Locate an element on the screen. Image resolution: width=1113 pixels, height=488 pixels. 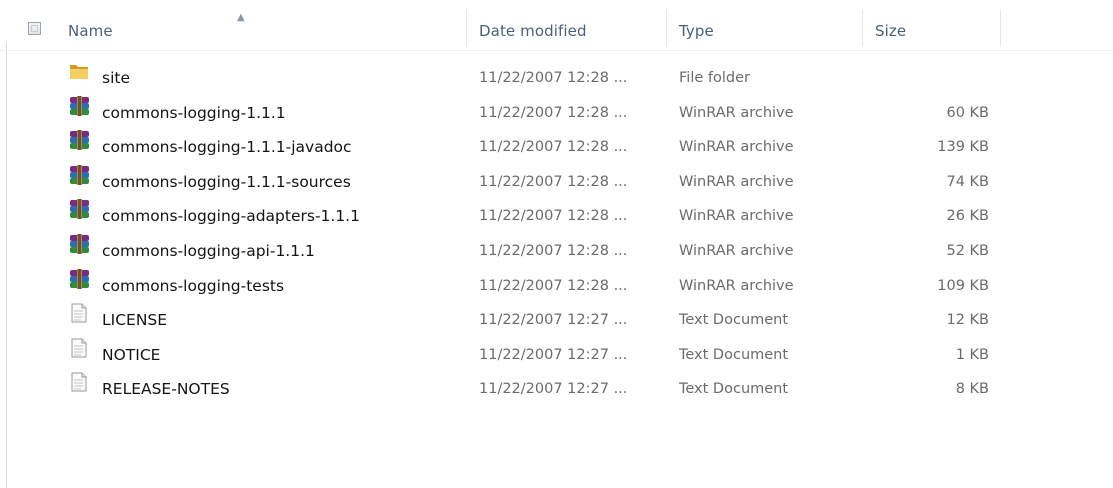
file-name: site is located at coordinates (116, 78).